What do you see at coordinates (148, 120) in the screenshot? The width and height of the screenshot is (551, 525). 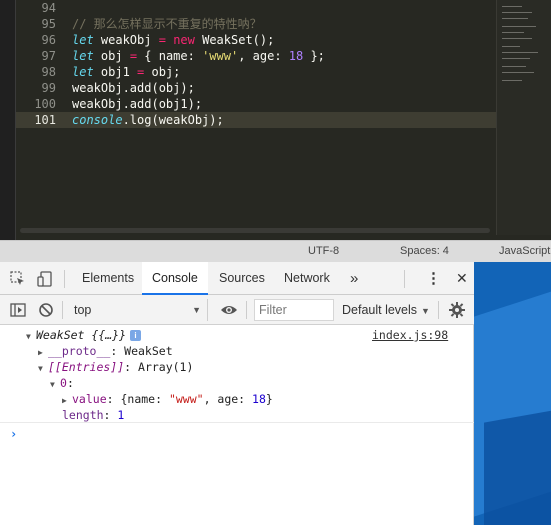 I see `code-line-101: console.log(weakObj);` at bounding box center [148, 120].